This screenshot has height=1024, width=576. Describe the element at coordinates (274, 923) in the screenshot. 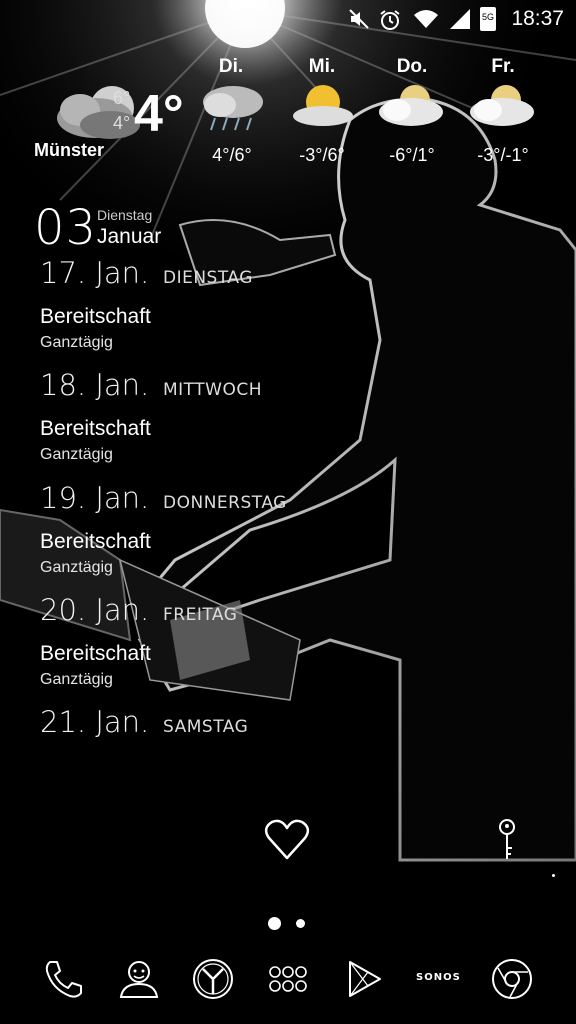

I see `page-dot-active` at that location.